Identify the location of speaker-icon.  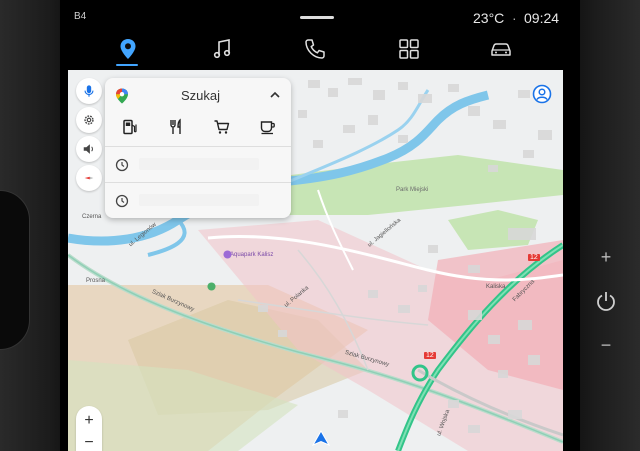
(88, 149).